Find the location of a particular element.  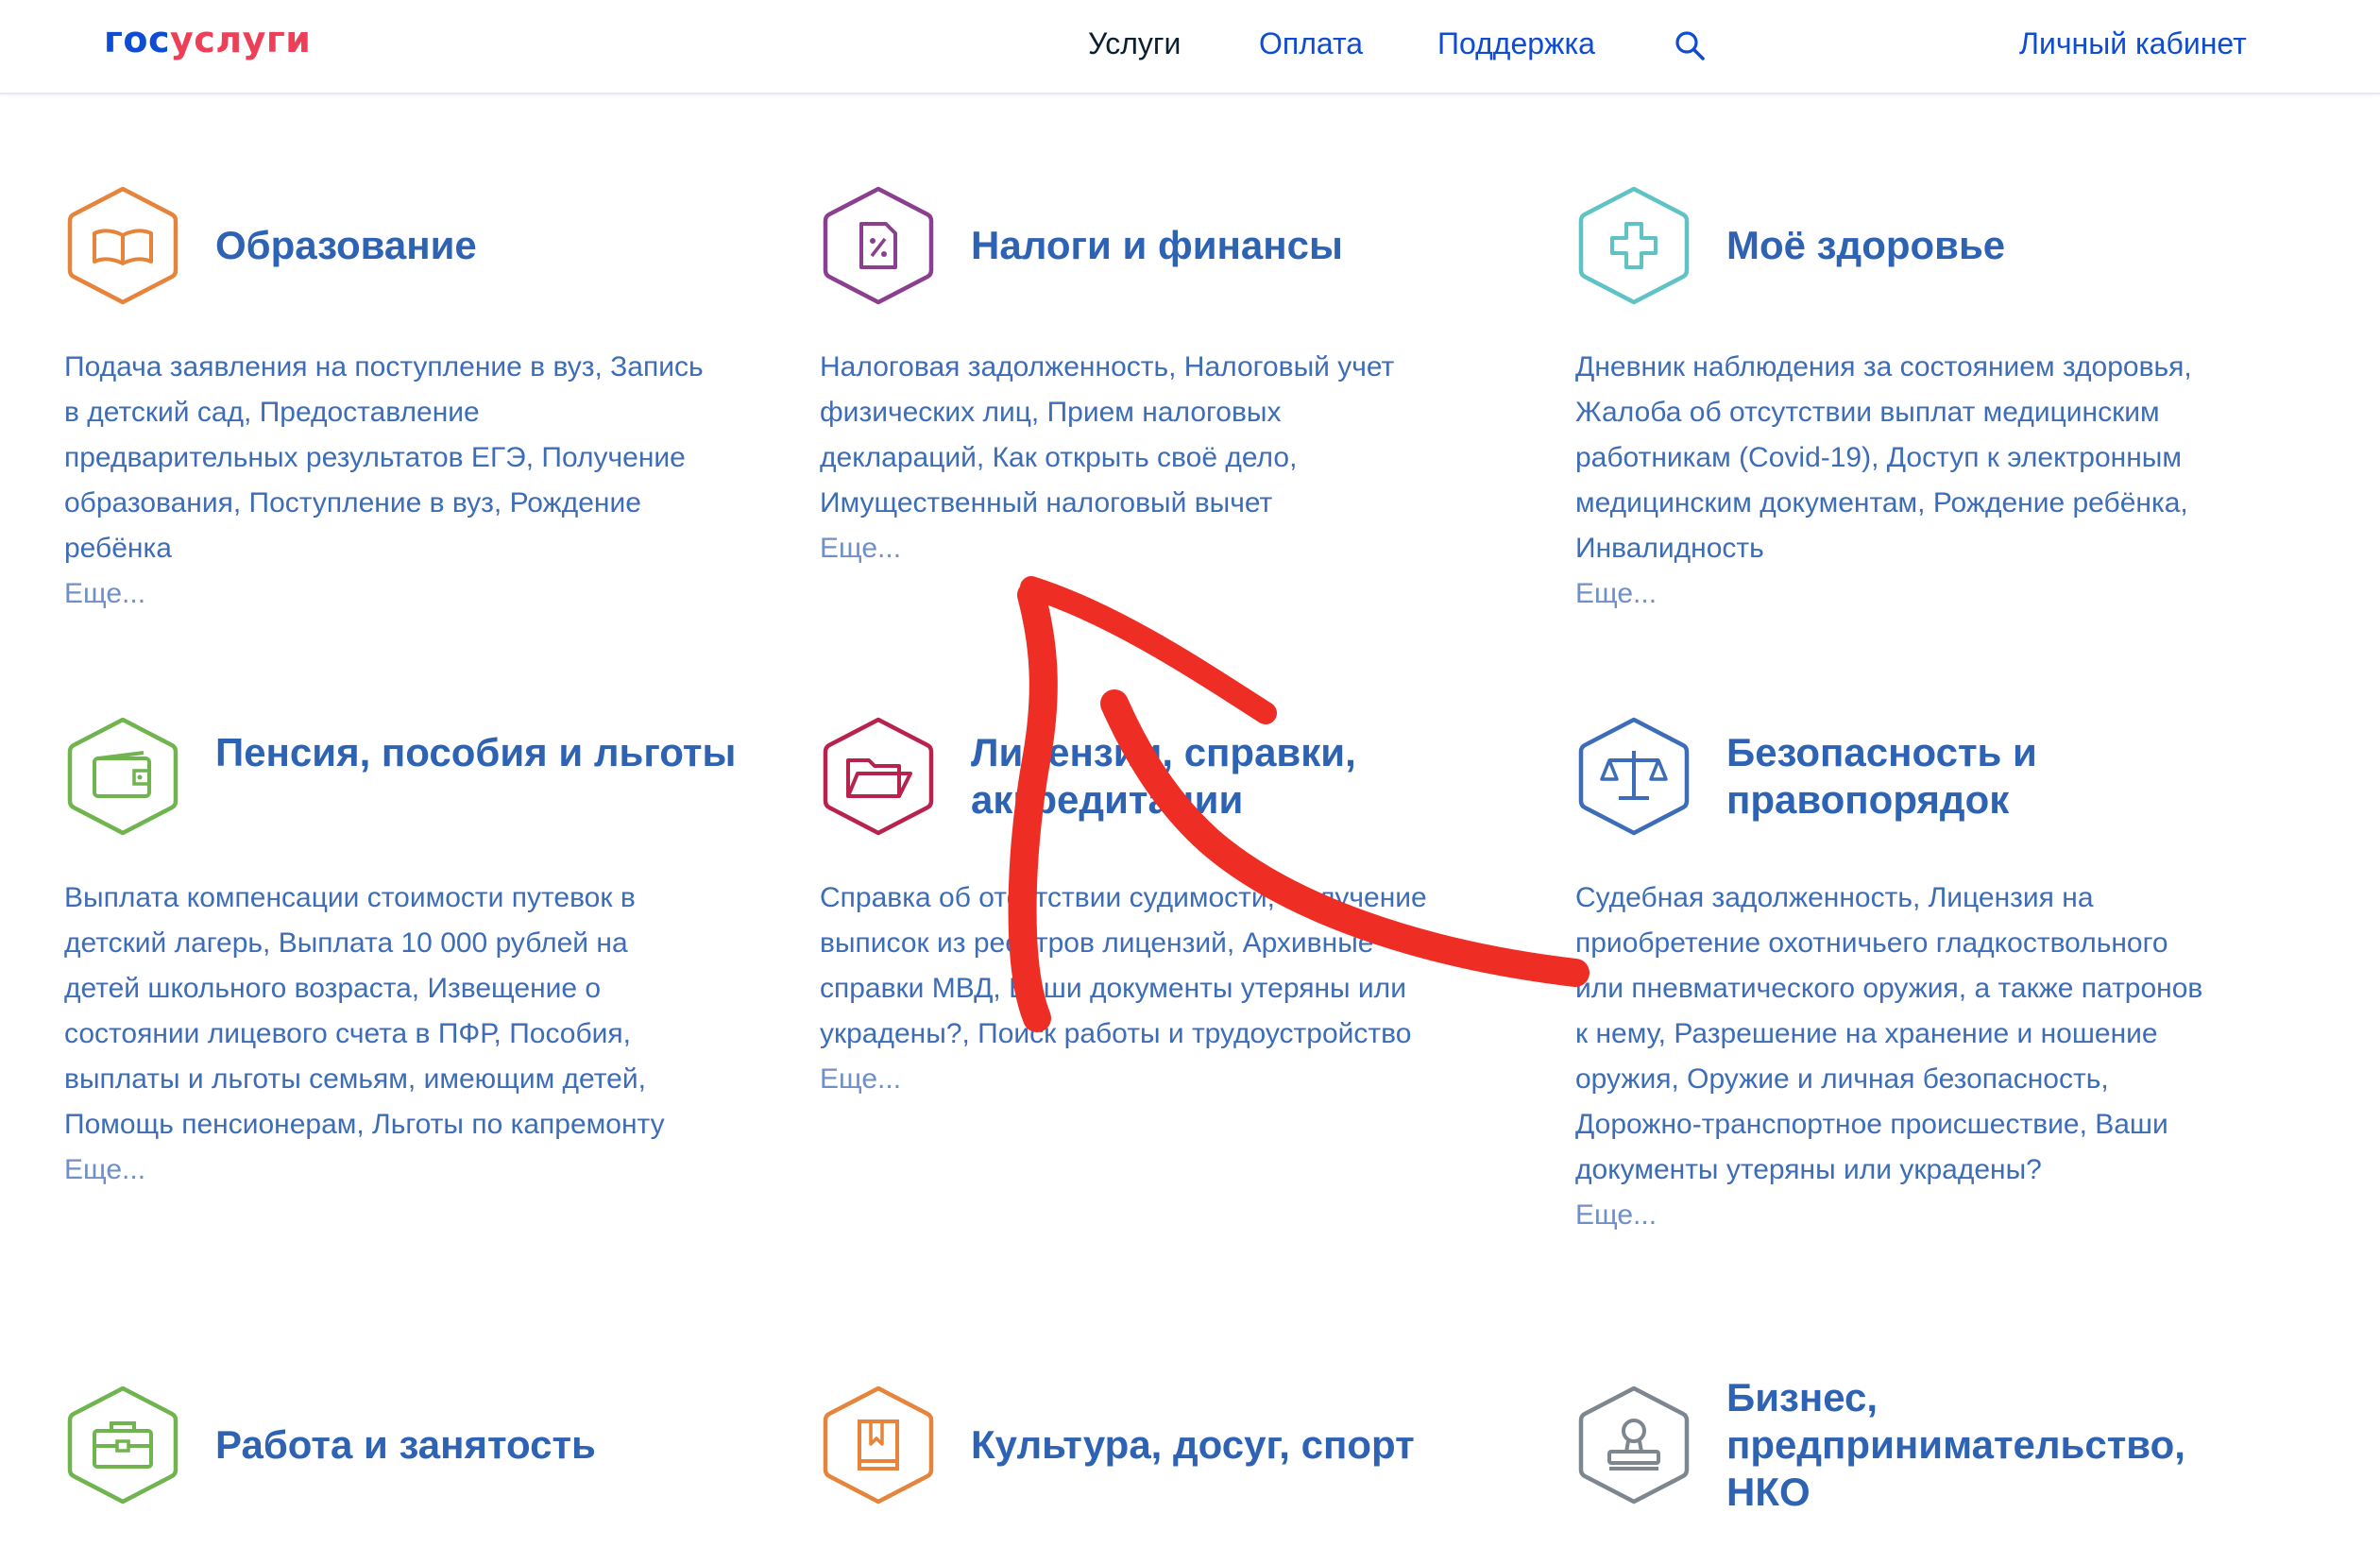

logo-part-uslugi: услуги is located at coordinates (241, 39).